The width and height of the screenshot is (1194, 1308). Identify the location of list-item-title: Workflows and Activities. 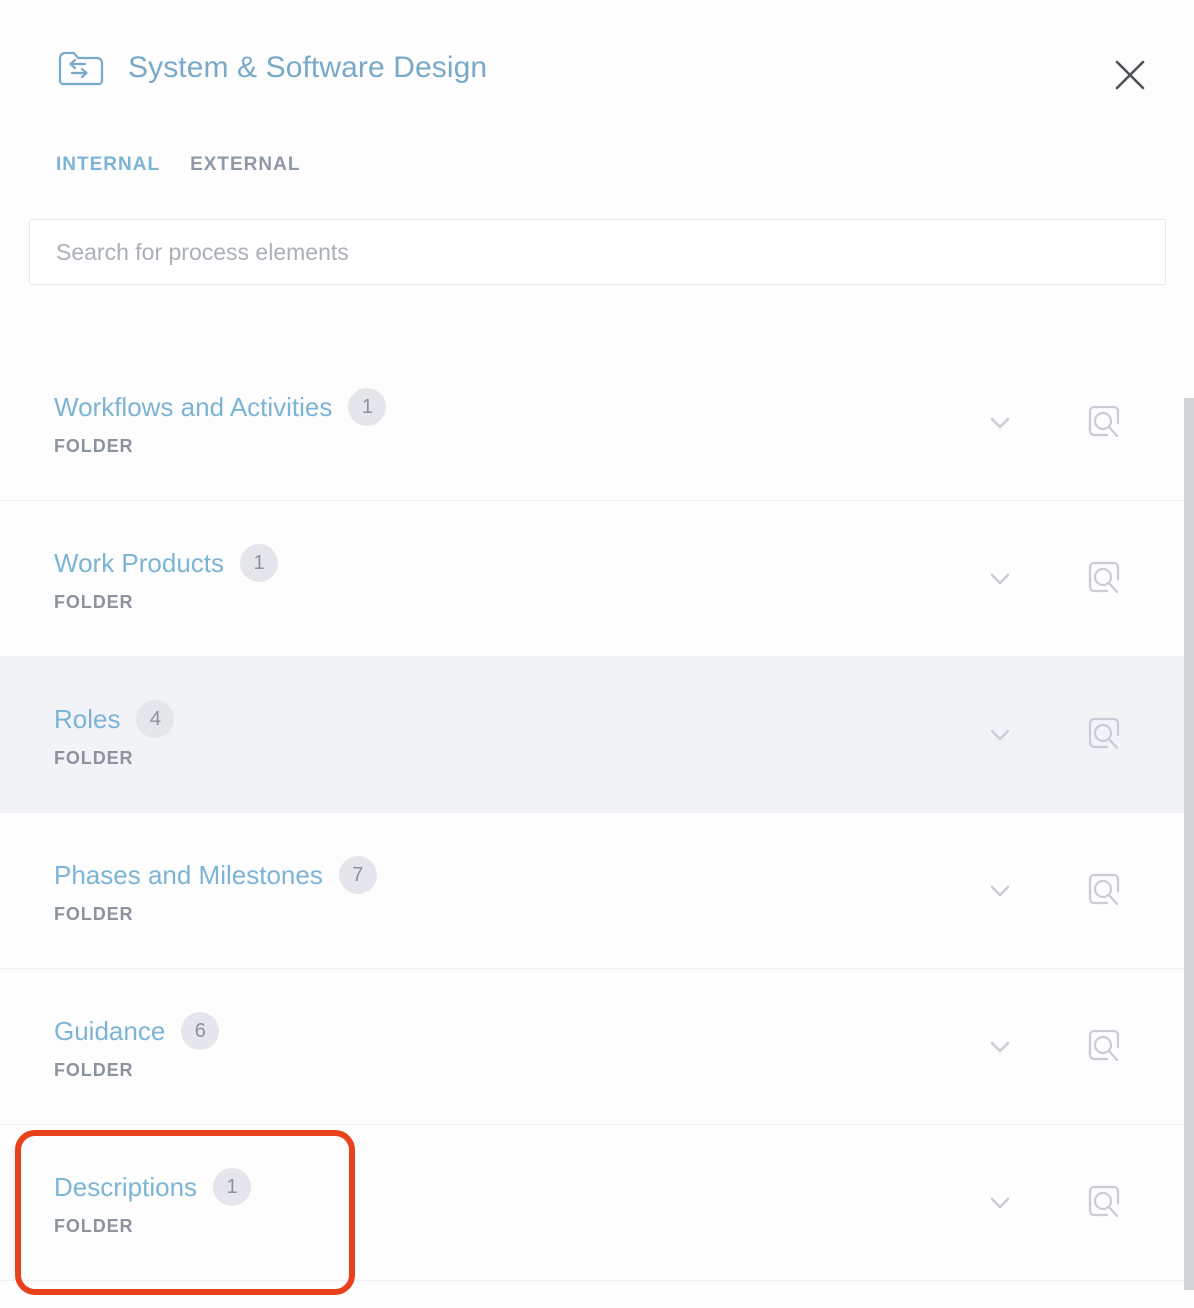
(193, 406).